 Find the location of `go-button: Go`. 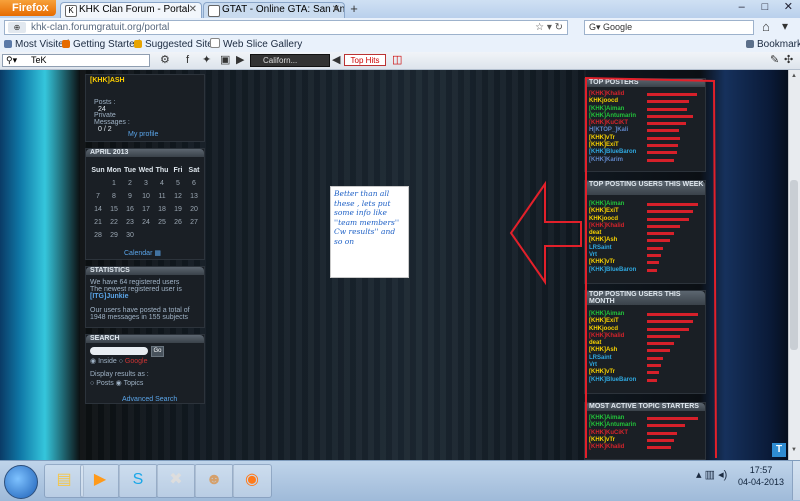

go-button: Go is located at coordinates (157, 351).